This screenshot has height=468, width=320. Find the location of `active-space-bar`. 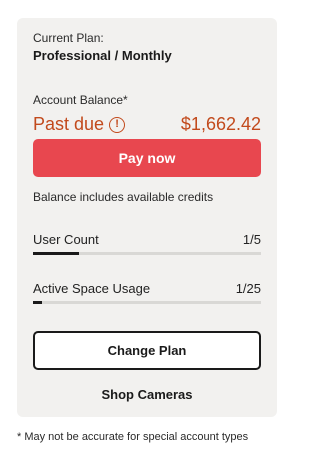

active-space-bar is located at coordinates (147, 302).